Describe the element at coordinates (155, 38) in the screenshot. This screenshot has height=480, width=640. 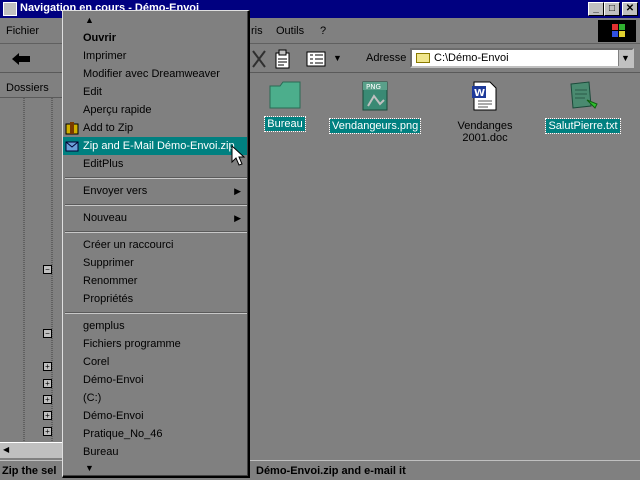
I see `menu-item-ouvrir: Ouvrir` at that location.